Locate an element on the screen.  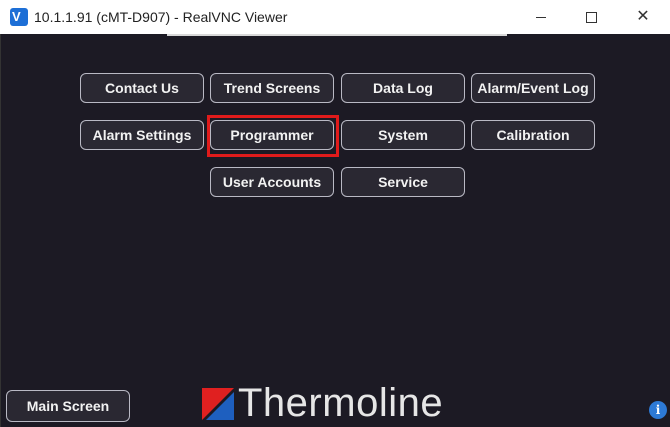
realvnc-icon: V is located at coordinates (19, 17).